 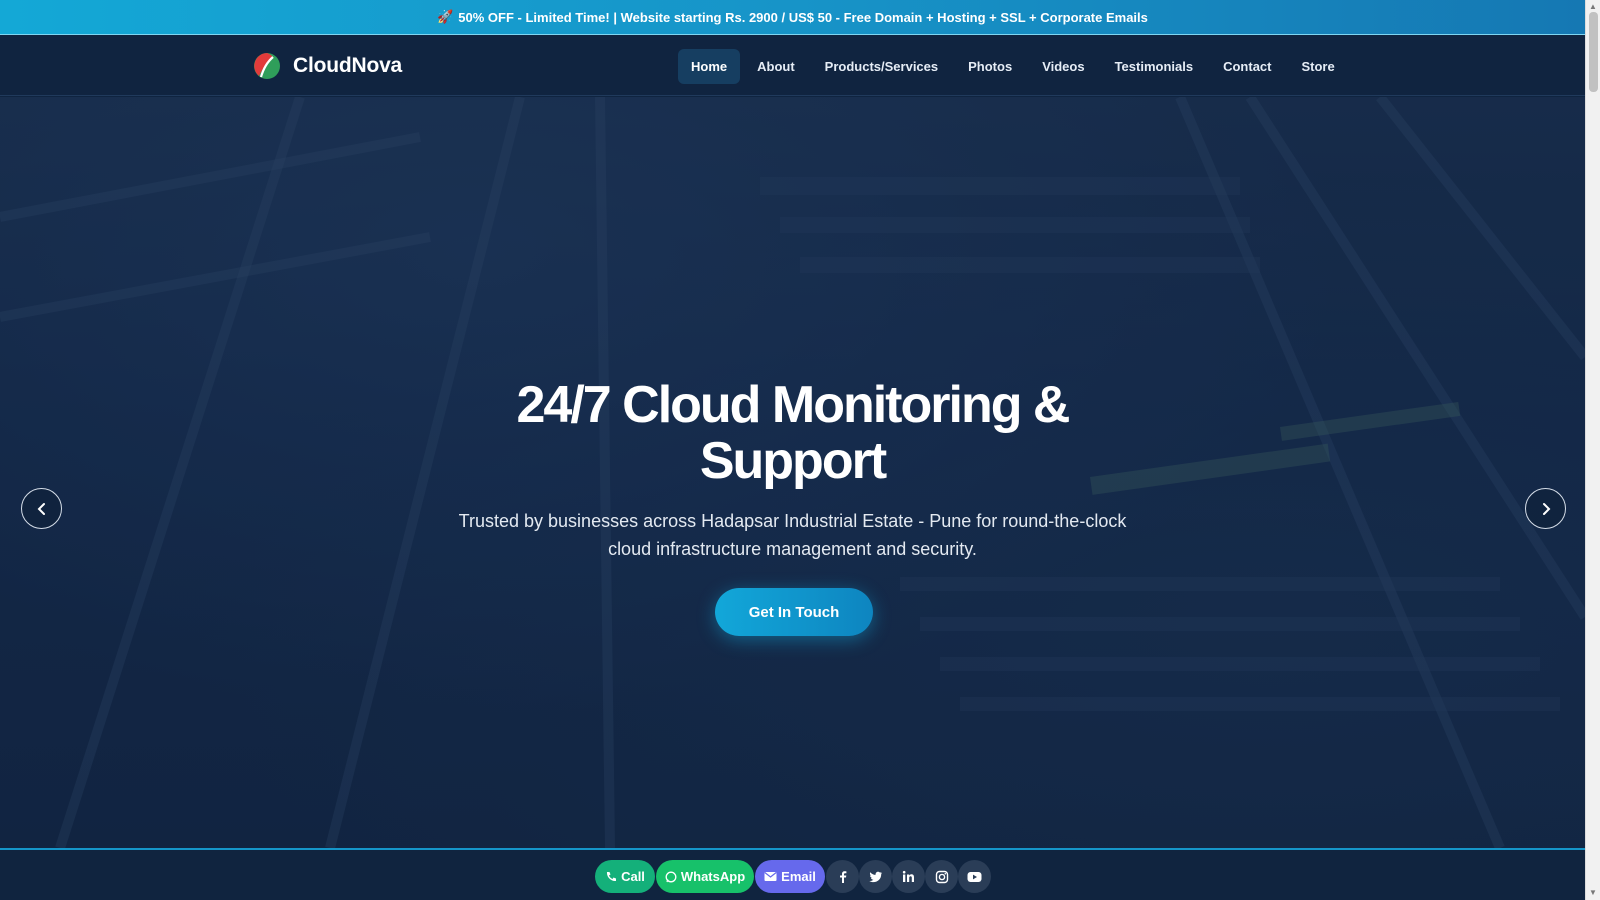 What do you see at coordinates (793, 461) in the screenshot?
I see `hero-title-line-2: Support` at bounding box center [793, 461].